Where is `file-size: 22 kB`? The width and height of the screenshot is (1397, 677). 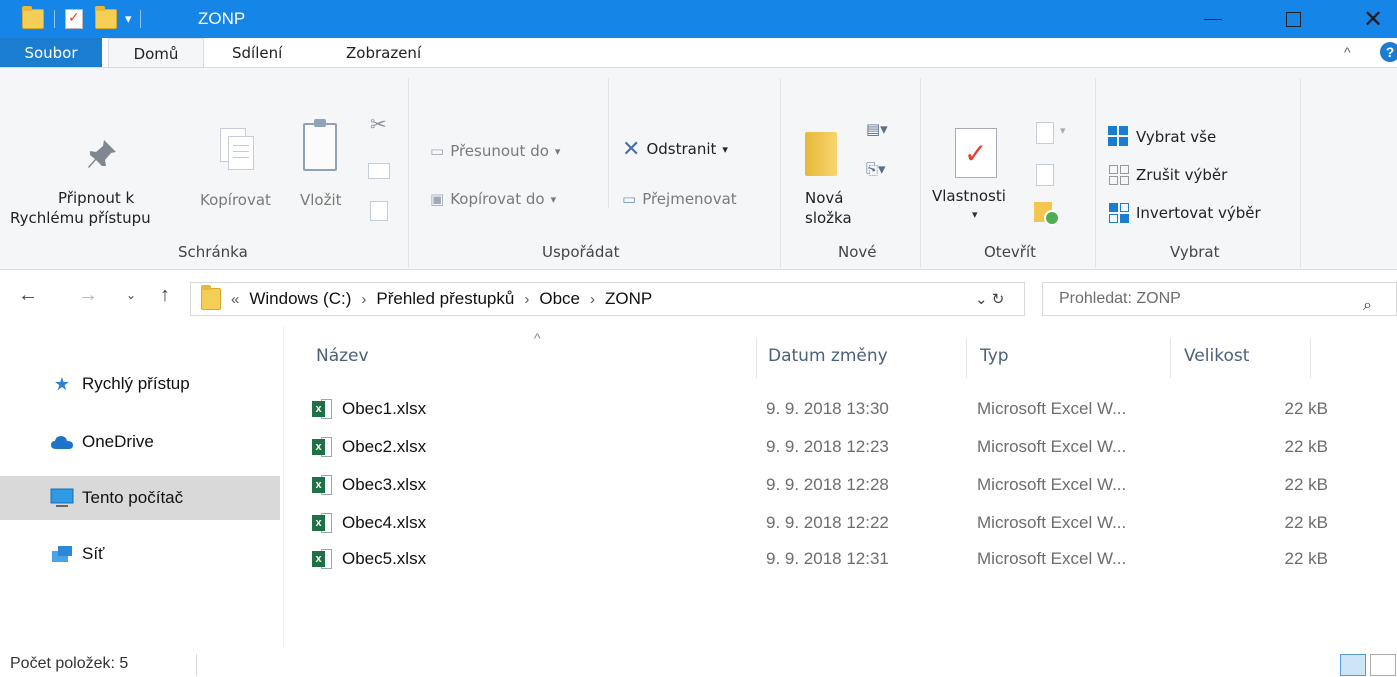
file-size: 22 kB is located at coordinates (1306, 408).